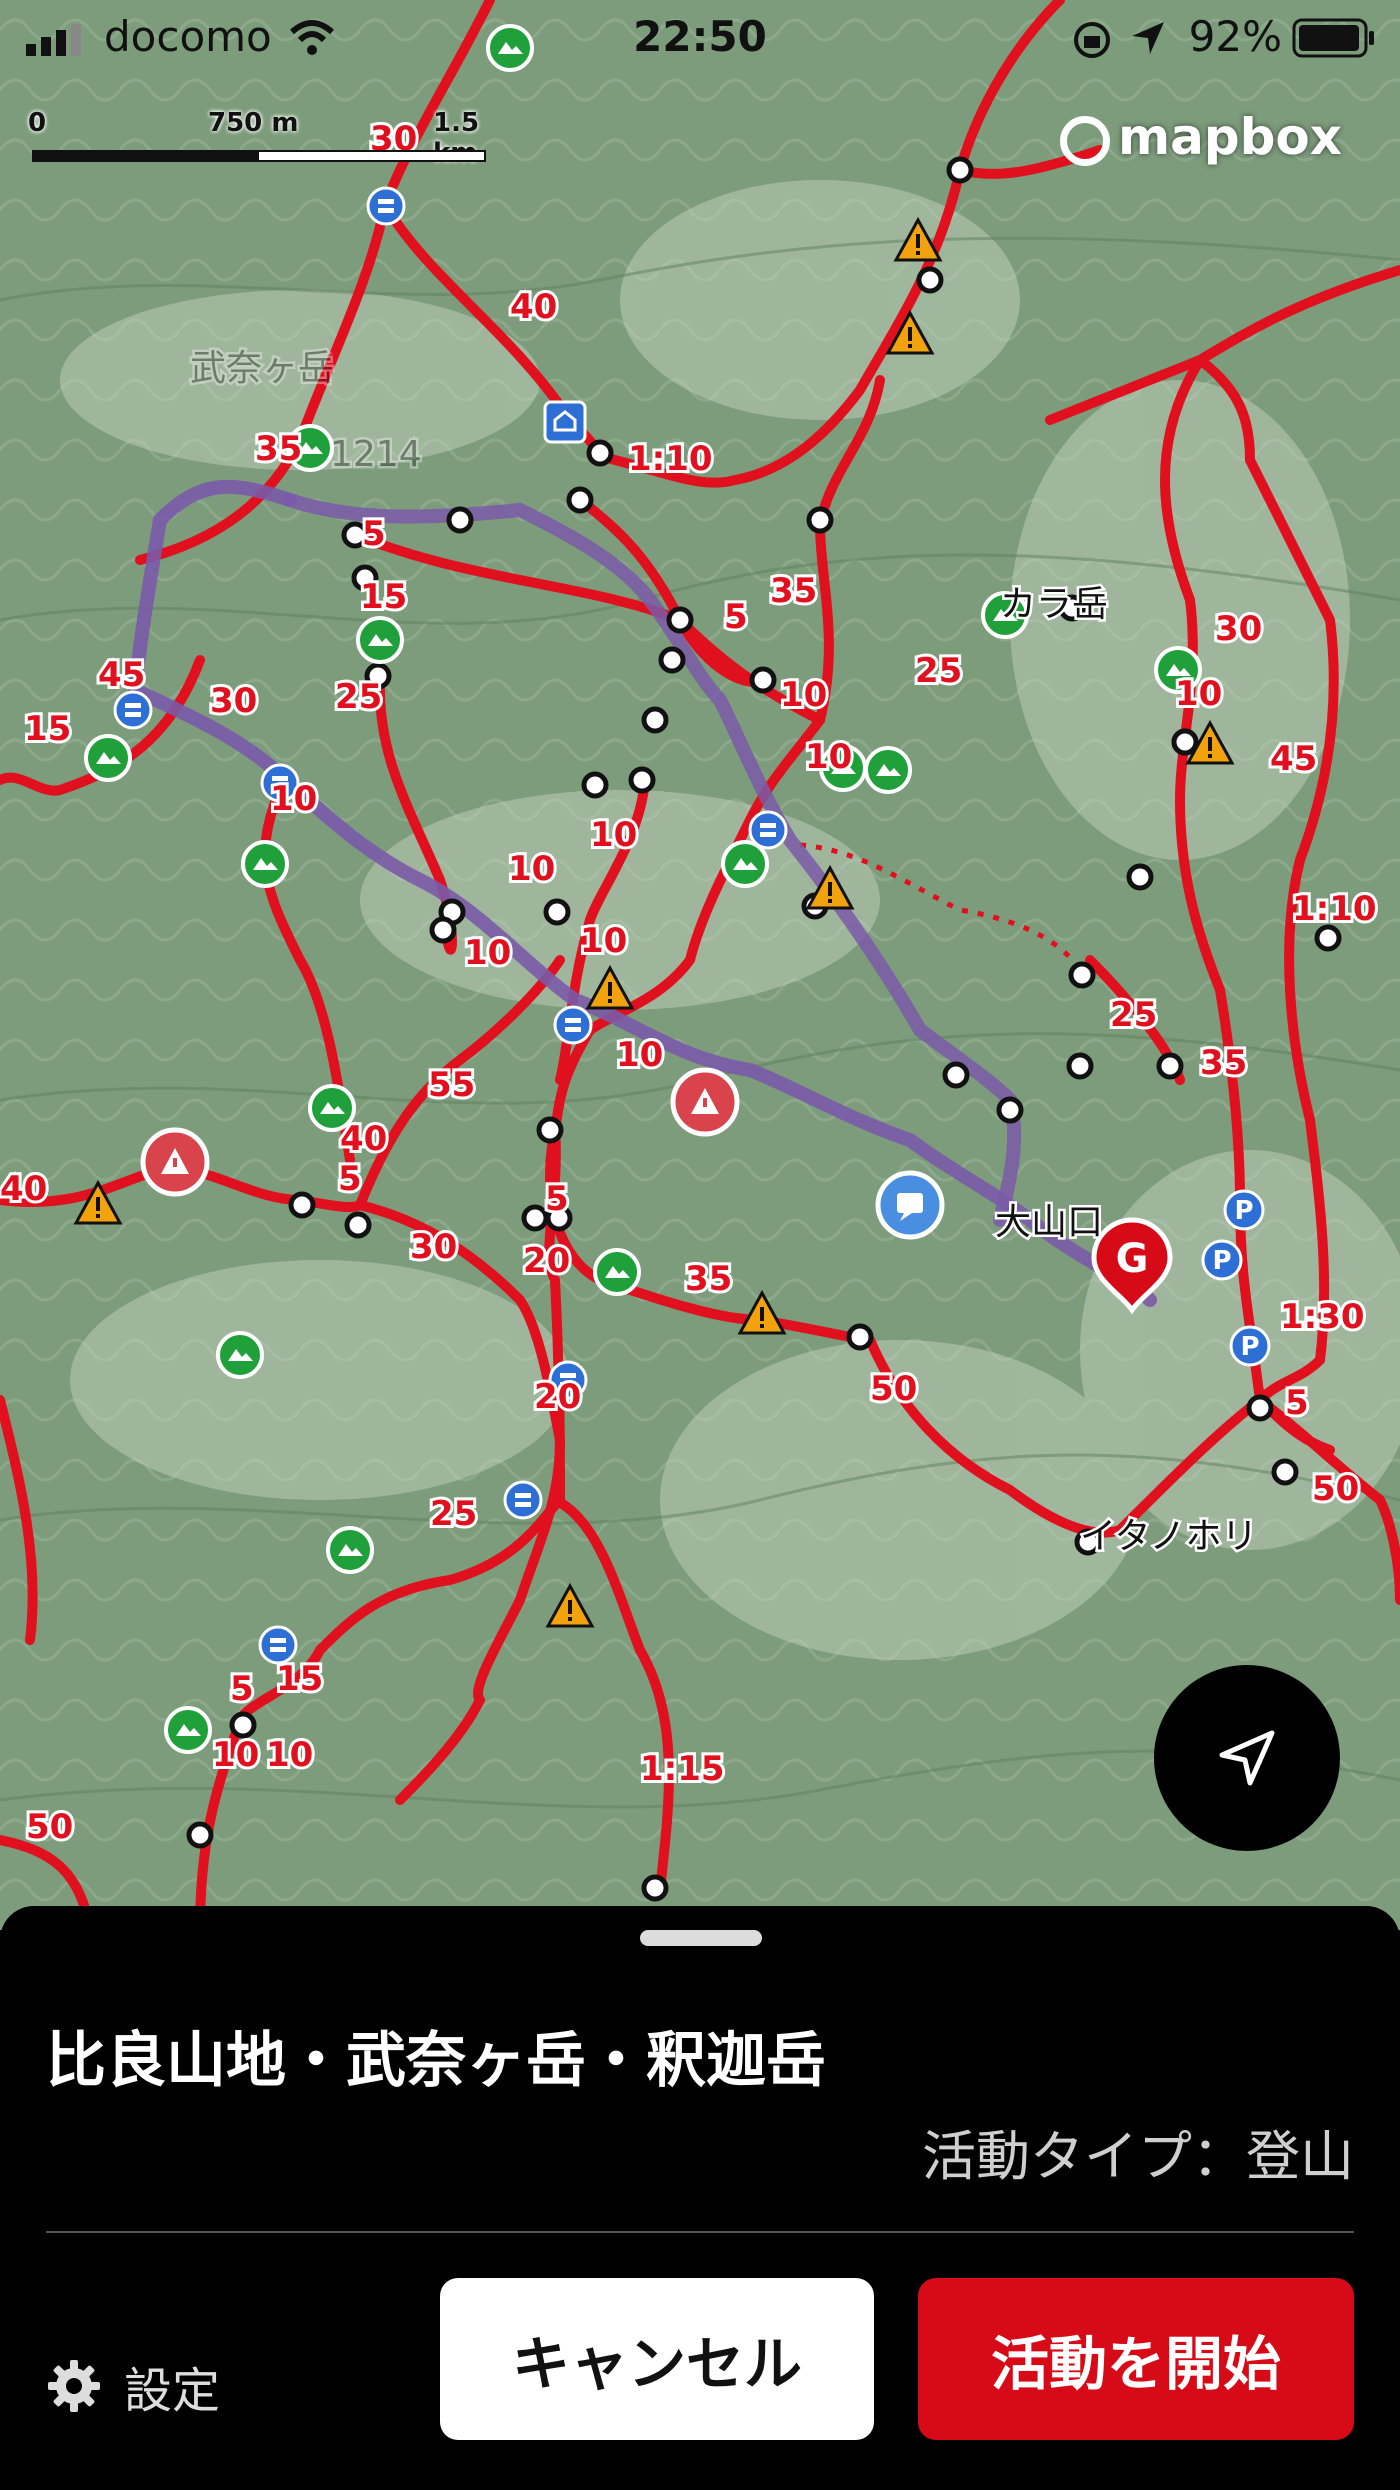 The image size is (1400, 2490). I want to click on goal-marker-label: G, so click(1132, 1259).